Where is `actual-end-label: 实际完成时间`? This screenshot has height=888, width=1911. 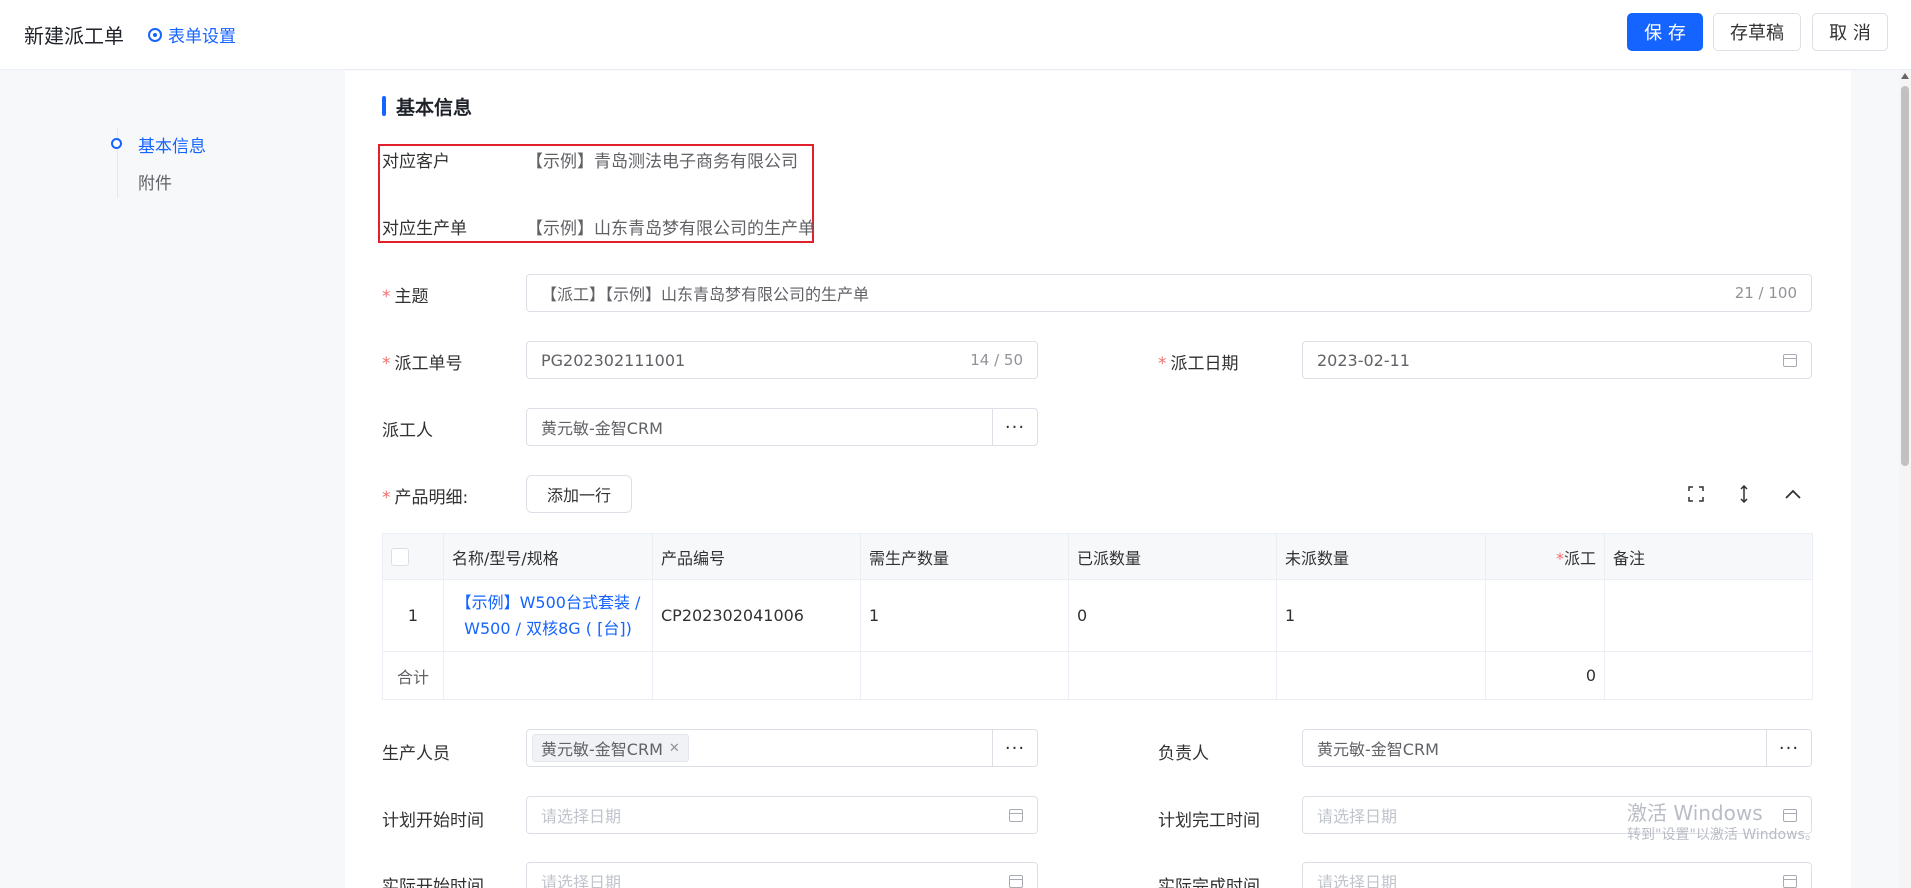 actual-end-label: 实际完成时间 is located at coordinates (1209, 882).